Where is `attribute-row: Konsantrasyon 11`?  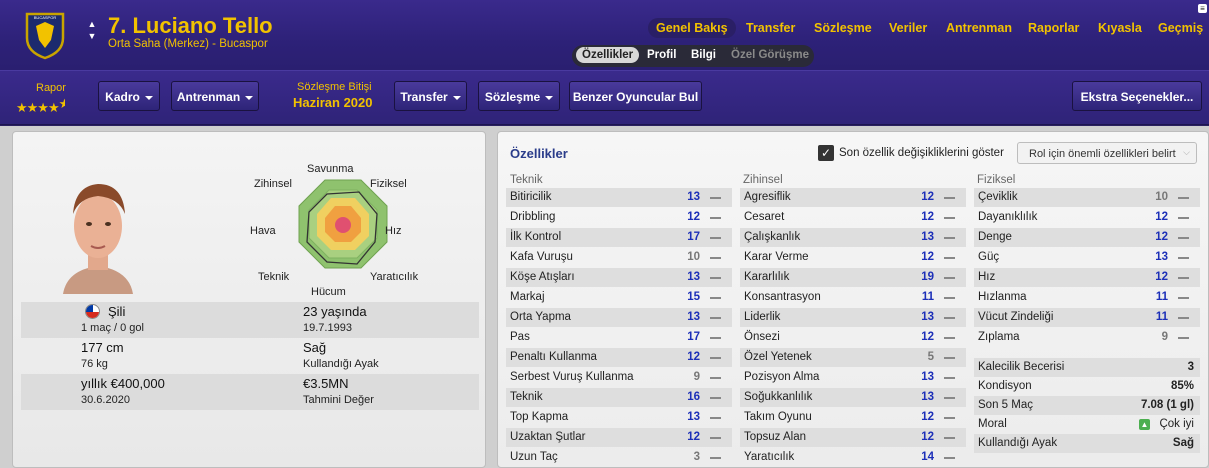 attribute-row: Konsantrasyon 11 is located at coordinates (853, 297).